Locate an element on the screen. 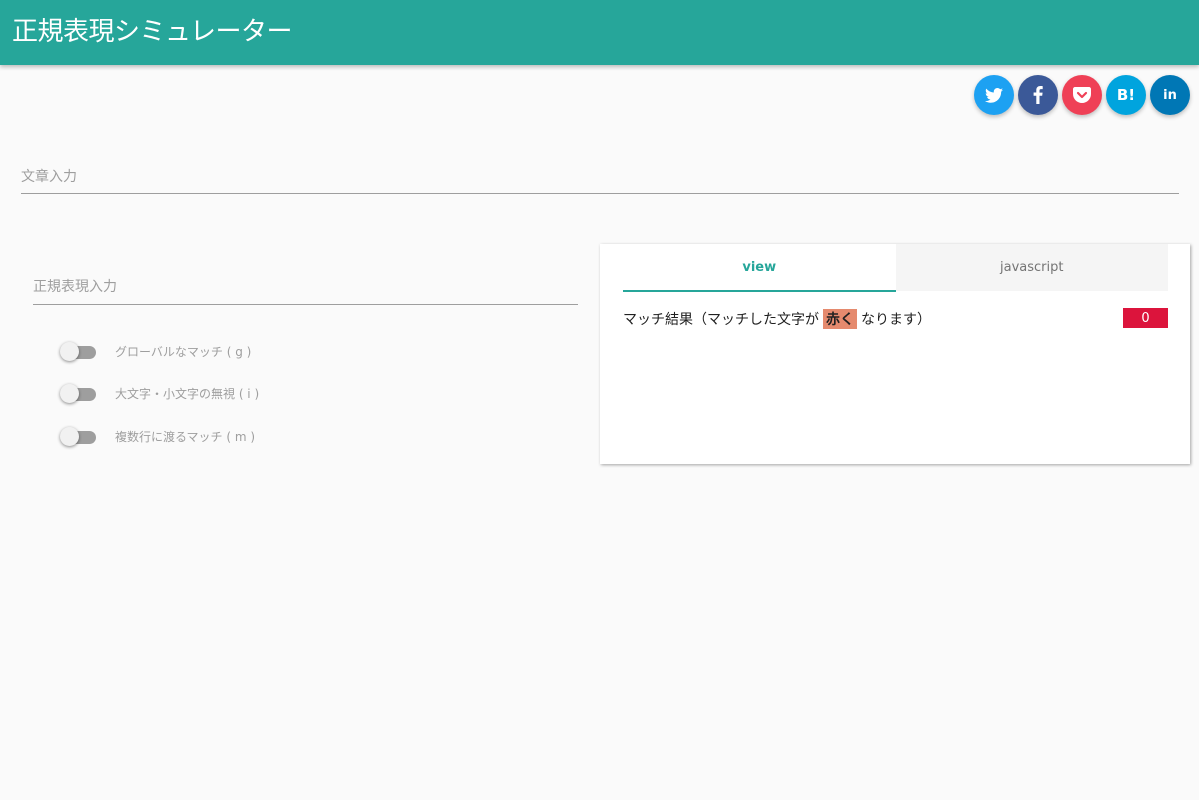 This screenshot has height=800, width=1199. highlight-sample: 赤く is located at coordinates (840, 319).